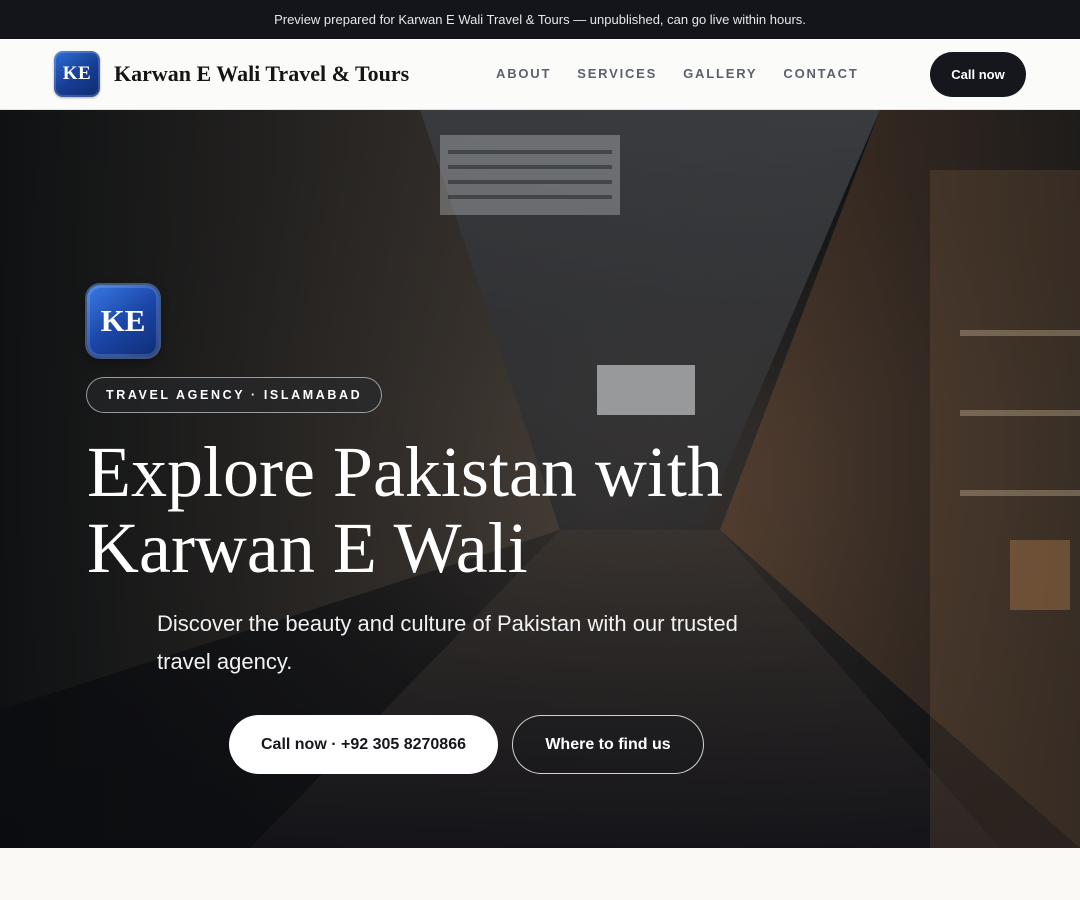 The width and height of the screenshot is (1080, 900). I want to click on hero-logo: KE, so click(123, 321).